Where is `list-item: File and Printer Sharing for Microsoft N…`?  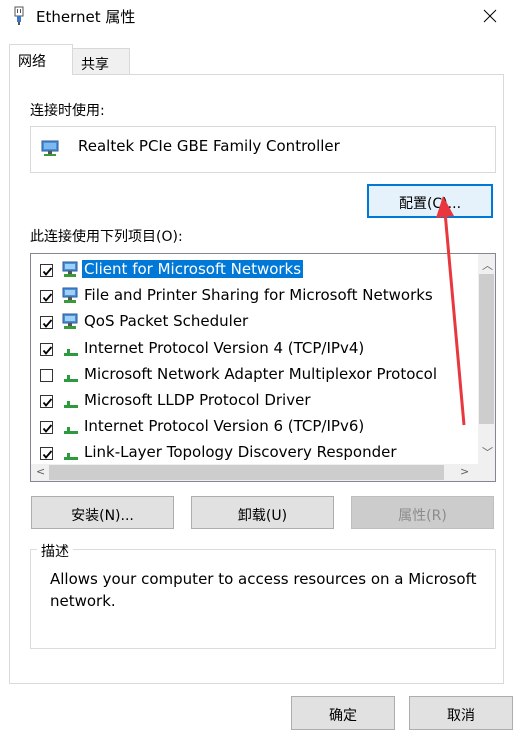
list-item: File and Printer Sharing for Microsoft N… is located at coordinates (251, 296).